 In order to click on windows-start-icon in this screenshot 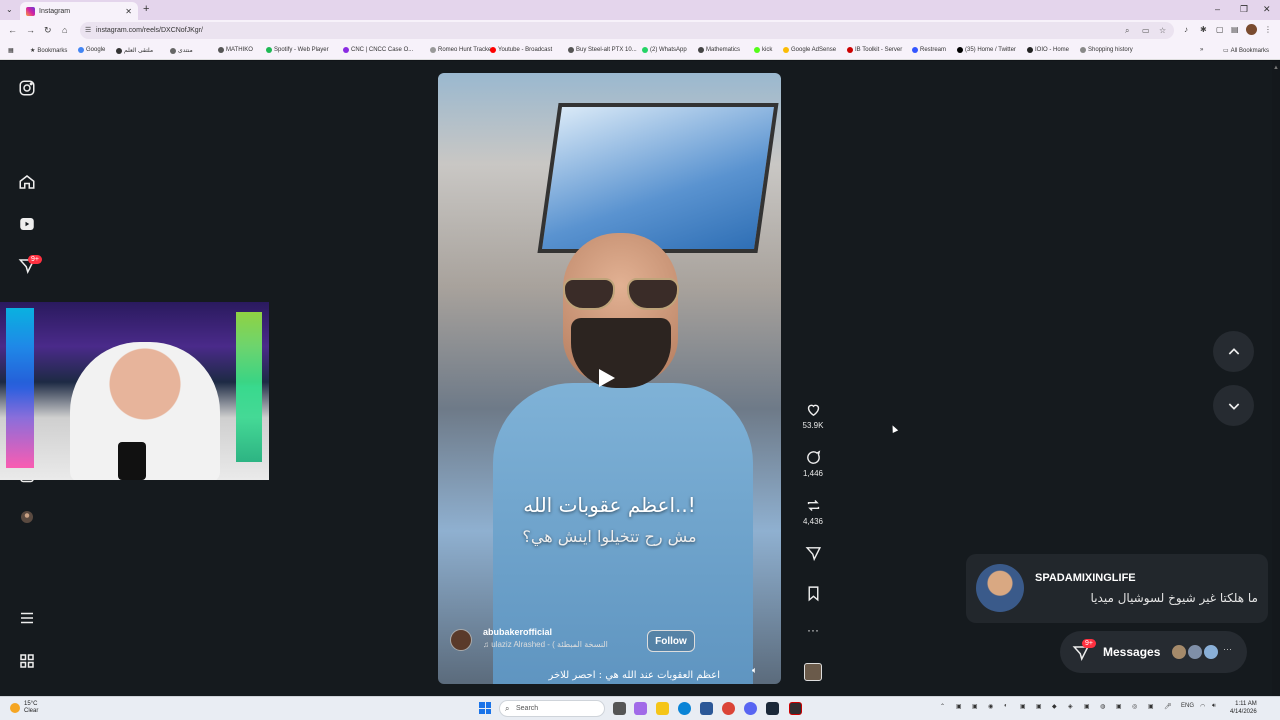, I will do `click(485, 708)`.